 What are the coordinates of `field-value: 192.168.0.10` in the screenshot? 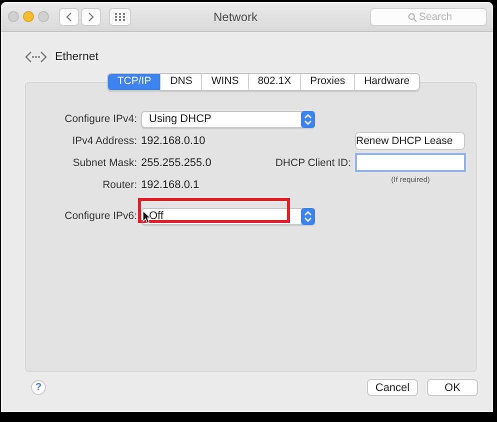 It's located at (173, 141).